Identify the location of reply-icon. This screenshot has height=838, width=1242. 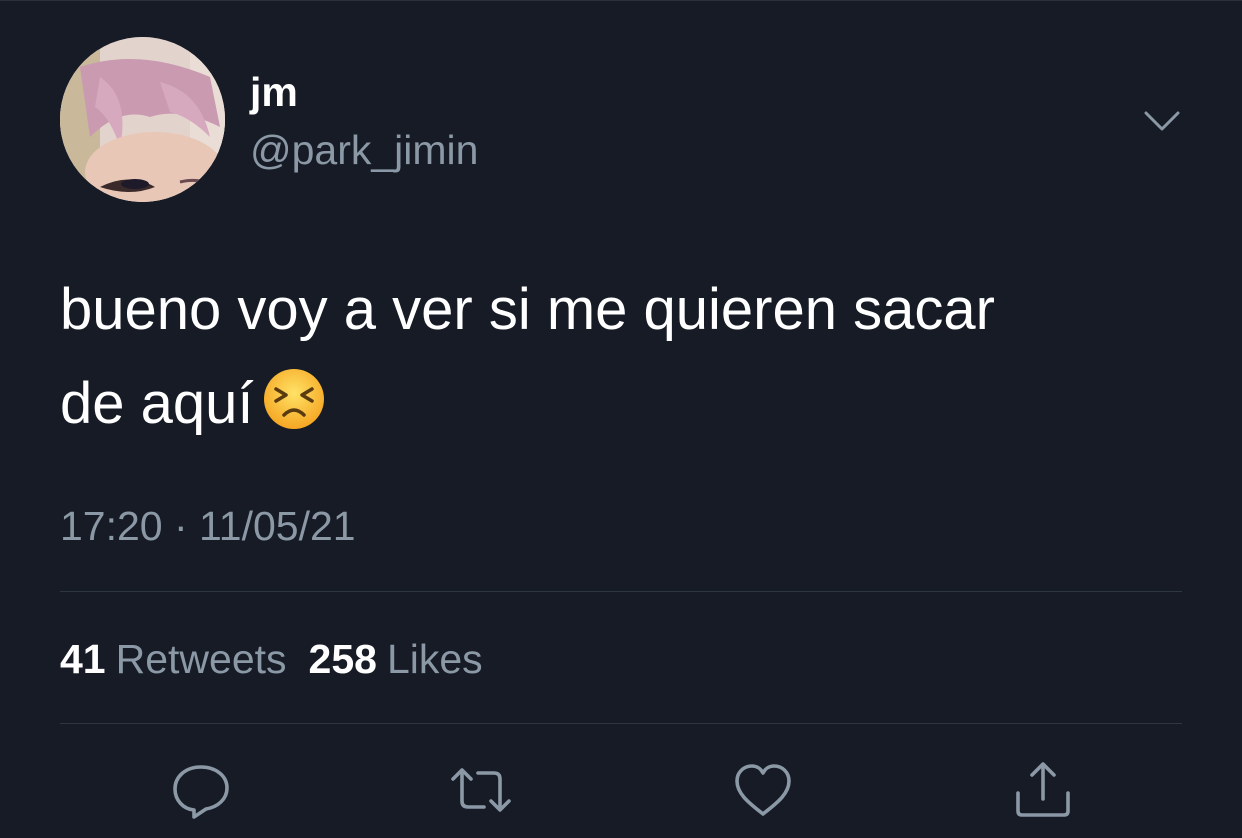
(201, 790).